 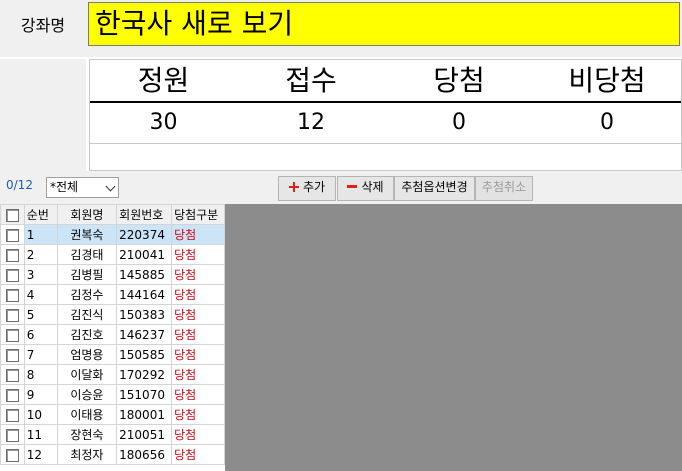 What do you see at coordinates (40, 274) in the screenshot?
I see `row-number: 3` at bounding box center [40, 274].